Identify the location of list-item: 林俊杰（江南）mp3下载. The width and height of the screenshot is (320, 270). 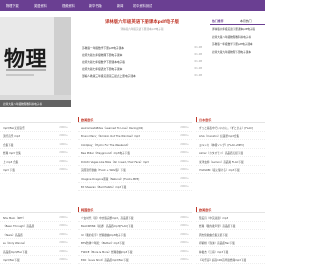
(230, 251).